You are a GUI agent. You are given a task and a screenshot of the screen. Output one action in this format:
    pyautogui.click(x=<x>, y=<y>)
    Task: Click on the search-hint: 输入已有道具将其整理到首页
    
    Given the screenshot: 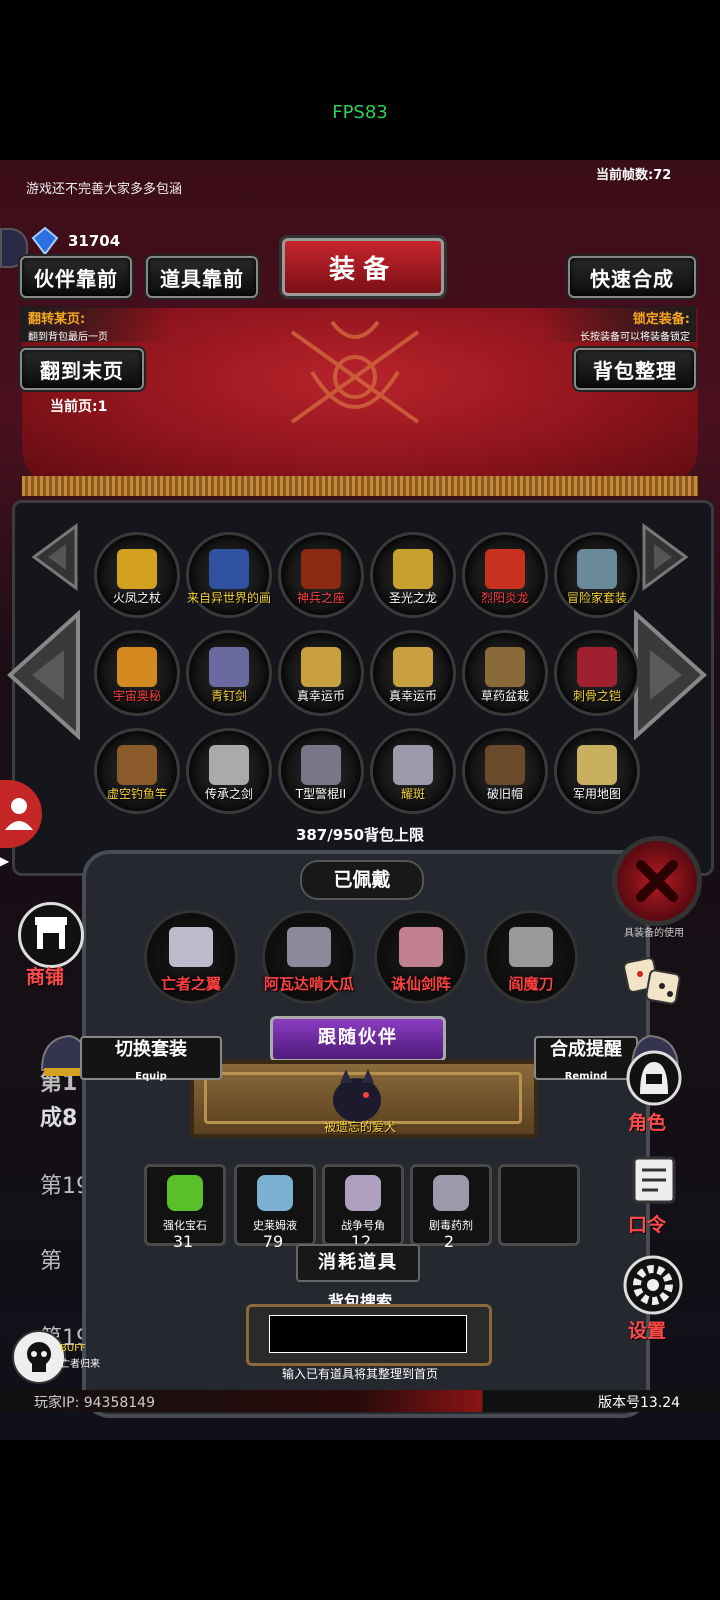 What is the action you would take?
    pyautogui.click(x=359, y=1374)
    